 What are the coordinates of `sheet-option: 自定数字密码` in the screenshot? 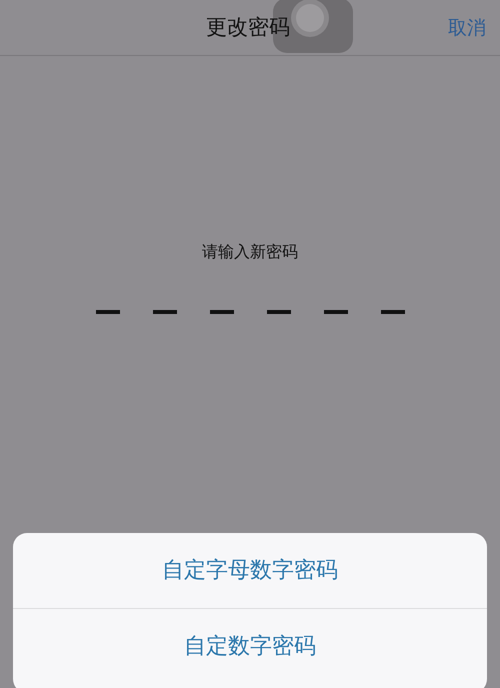 It's located at (250, 645).